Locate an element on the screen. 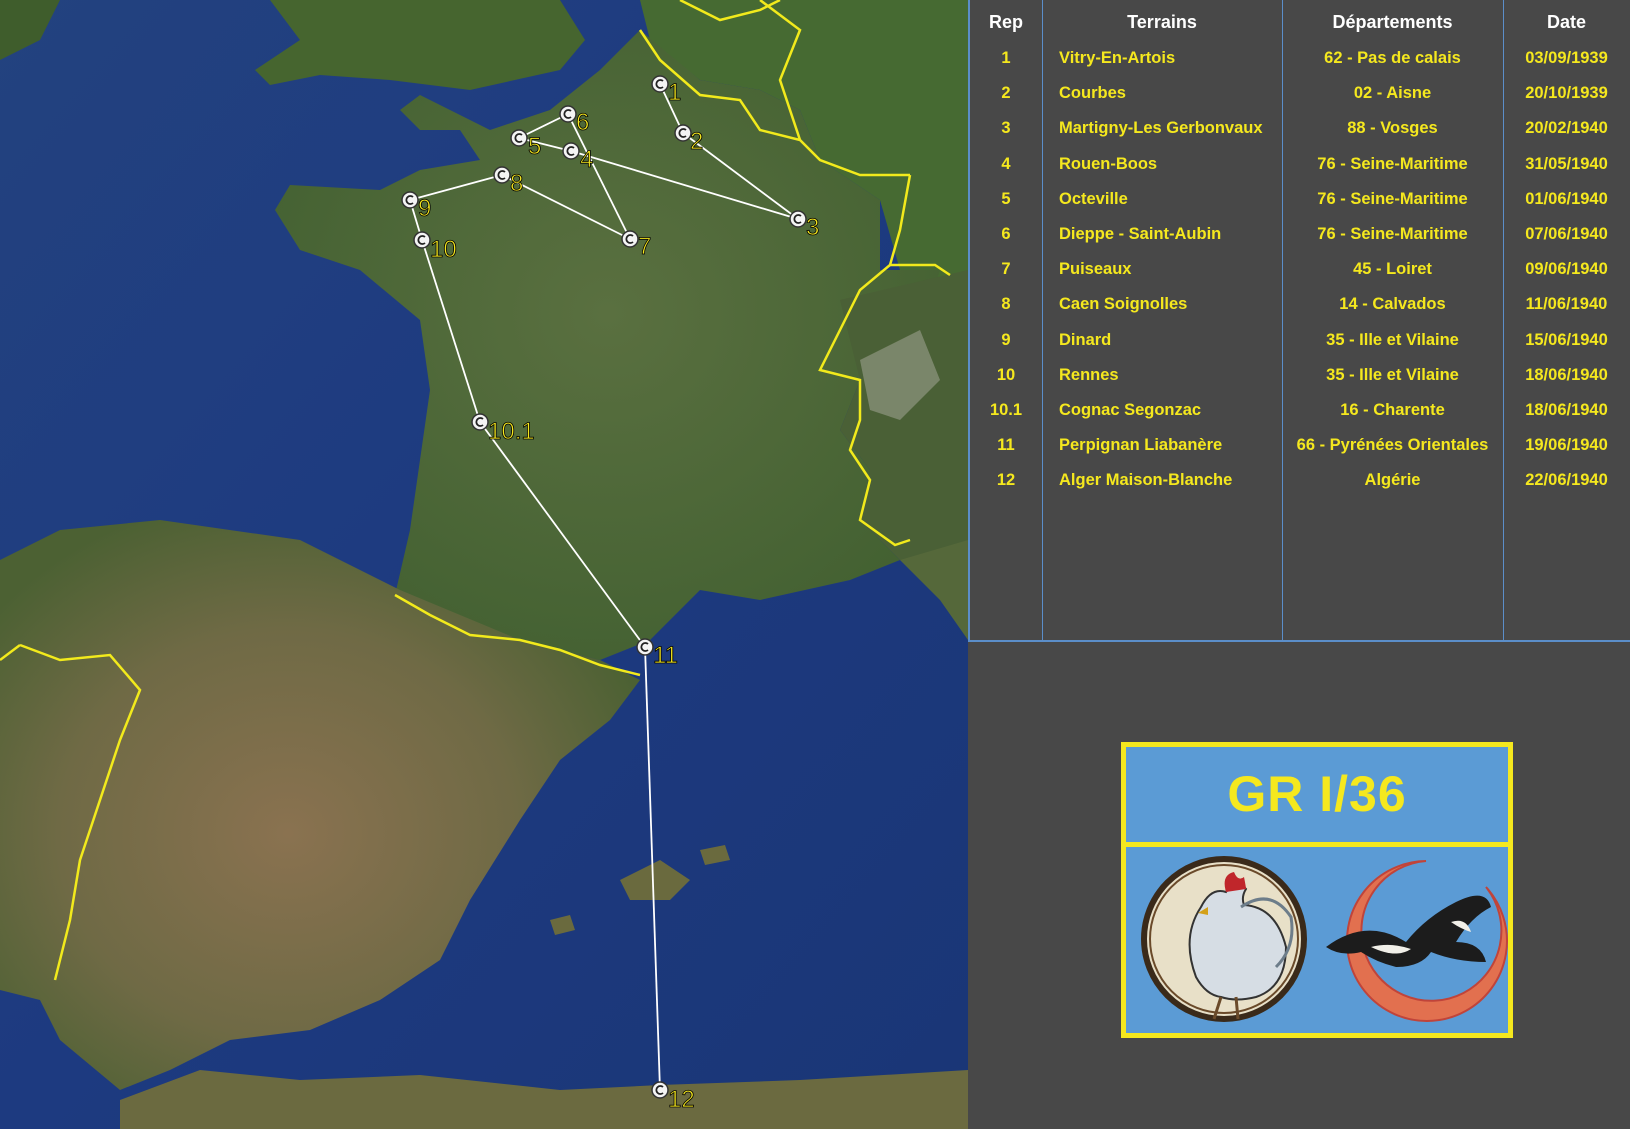  cell-rep: 4 is located at coordinates (1006, 163).